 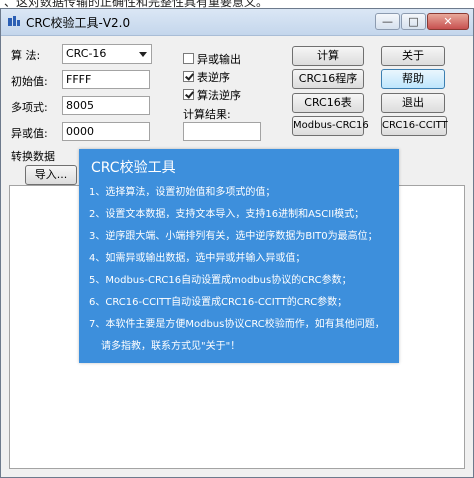 What do you see at coordinates (414, 126) in the screenshot?
I see `crc16-ccitt-button: CRC16-CCITT` at bounding box center [414, 126].